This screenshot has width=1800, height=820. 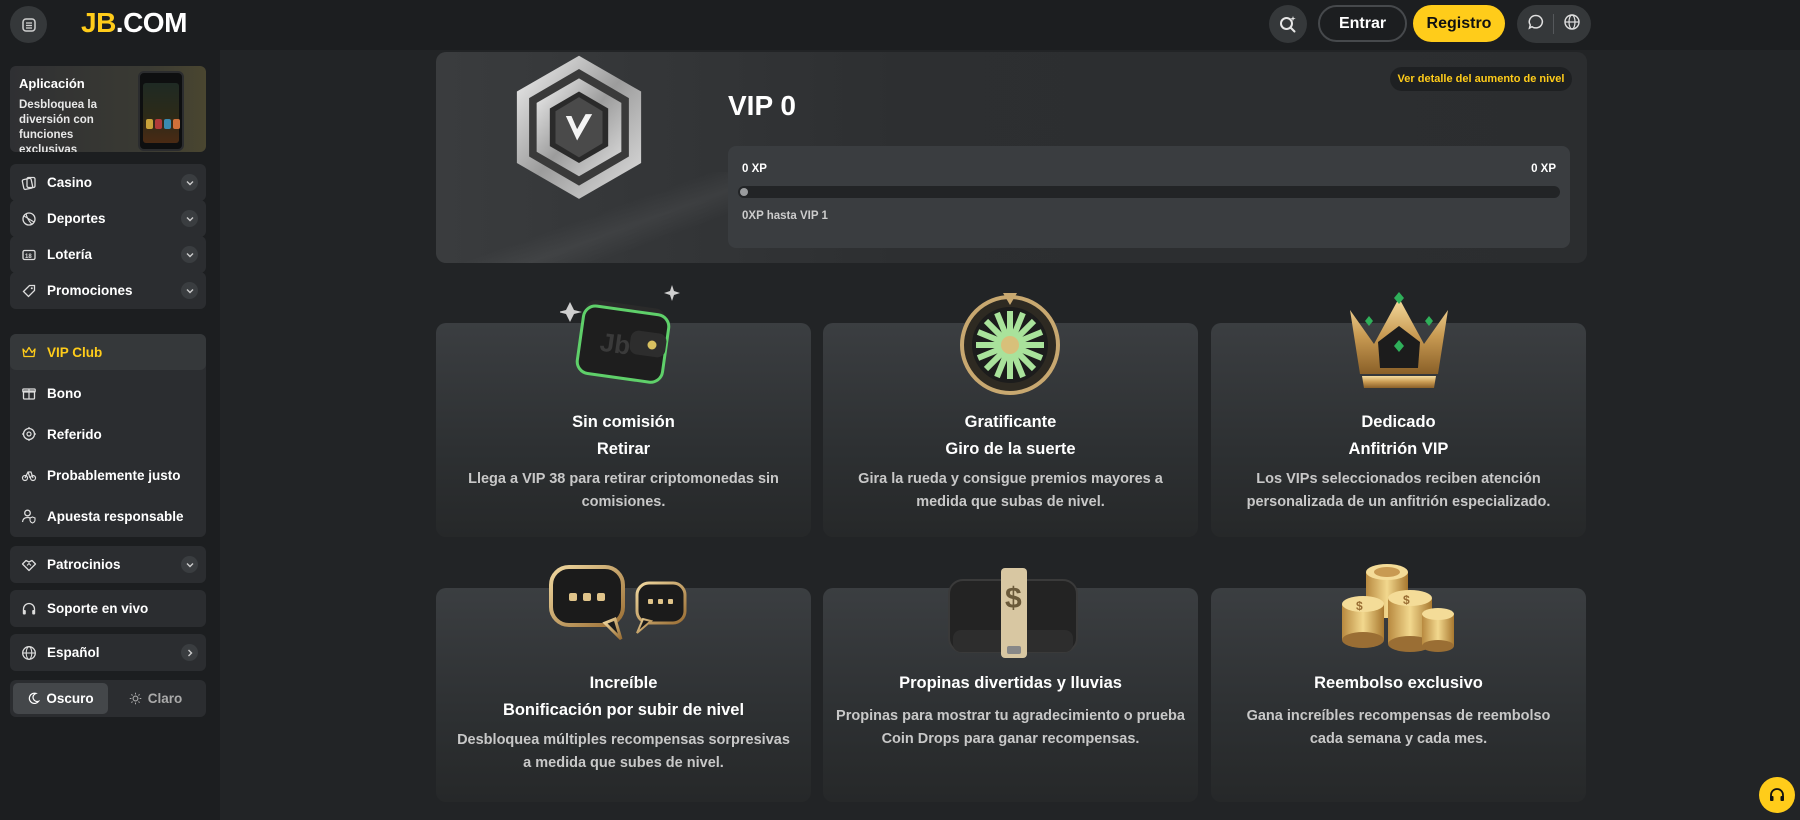 What do you see at coordinates (1010, 449) in the screenshot?
I see `feature-subtitle: Giro de la suerte` at bounding box center [1010, 449].